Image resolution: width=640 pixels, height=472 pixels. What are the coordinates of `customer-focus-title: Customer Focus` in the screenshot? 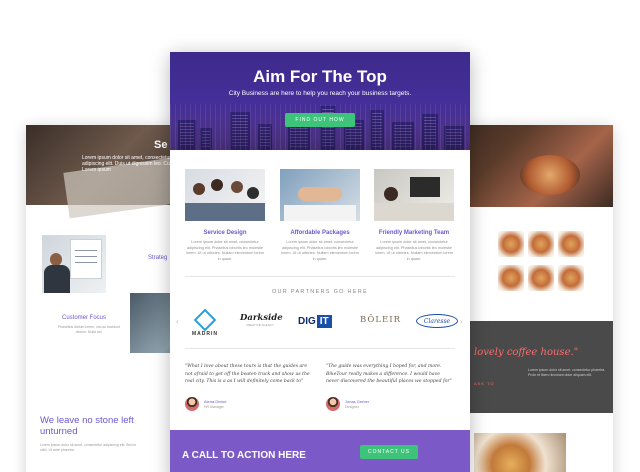 It's located at (84, 318).